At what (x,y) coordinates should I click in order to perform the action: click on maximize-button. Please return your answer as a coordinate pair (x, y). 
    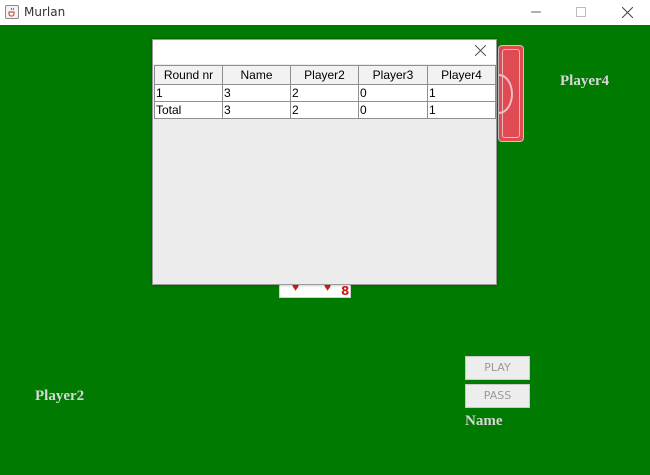
    Looking at the image, I should click on (581, 12).